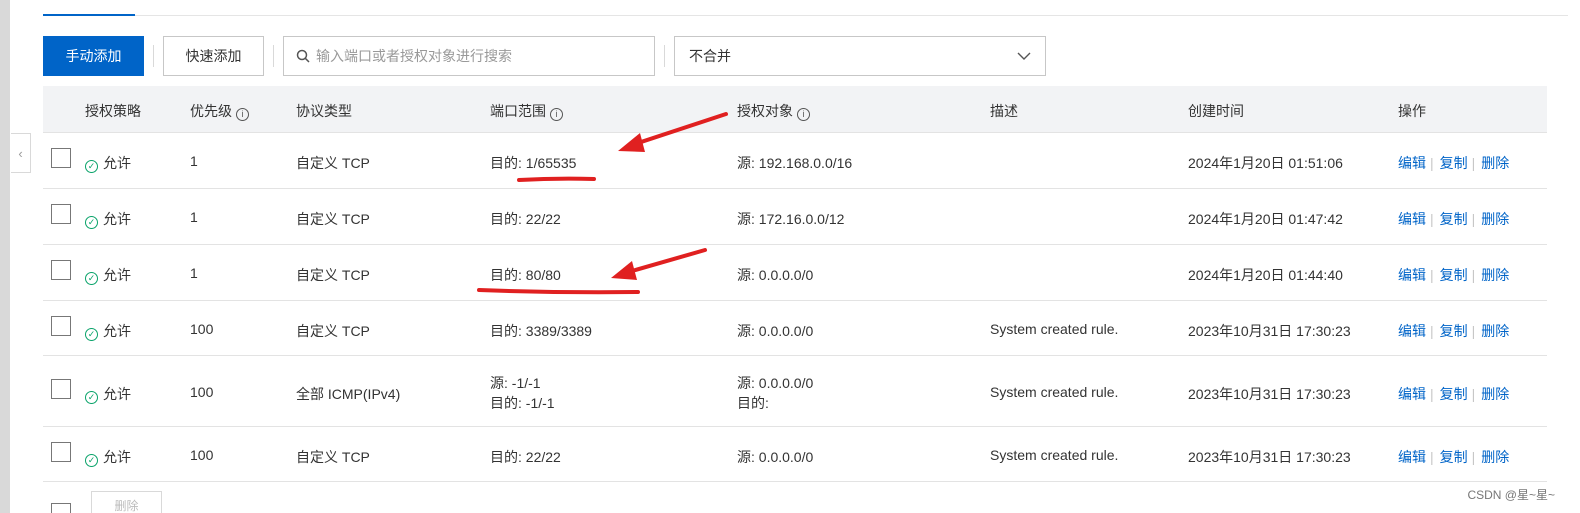 This screenshot has height=513, width=1580. I want to click on column-header-actions: 操作, so click(1412, 111).